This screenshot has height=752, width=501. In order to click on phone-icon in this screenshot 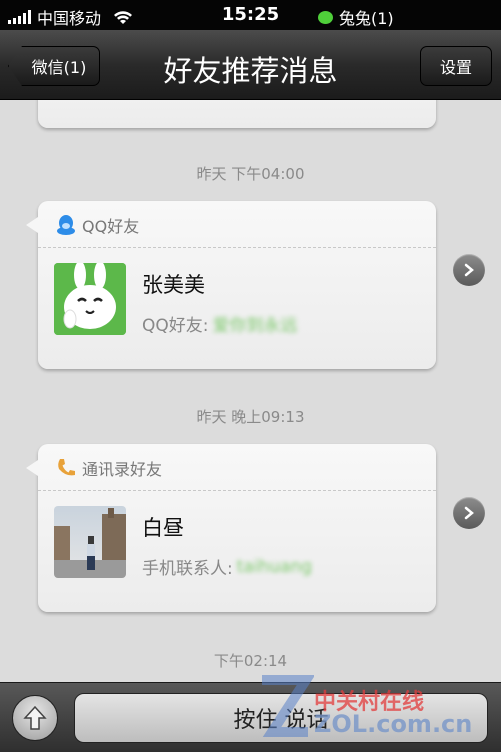, I will do `click(66, 467)`.